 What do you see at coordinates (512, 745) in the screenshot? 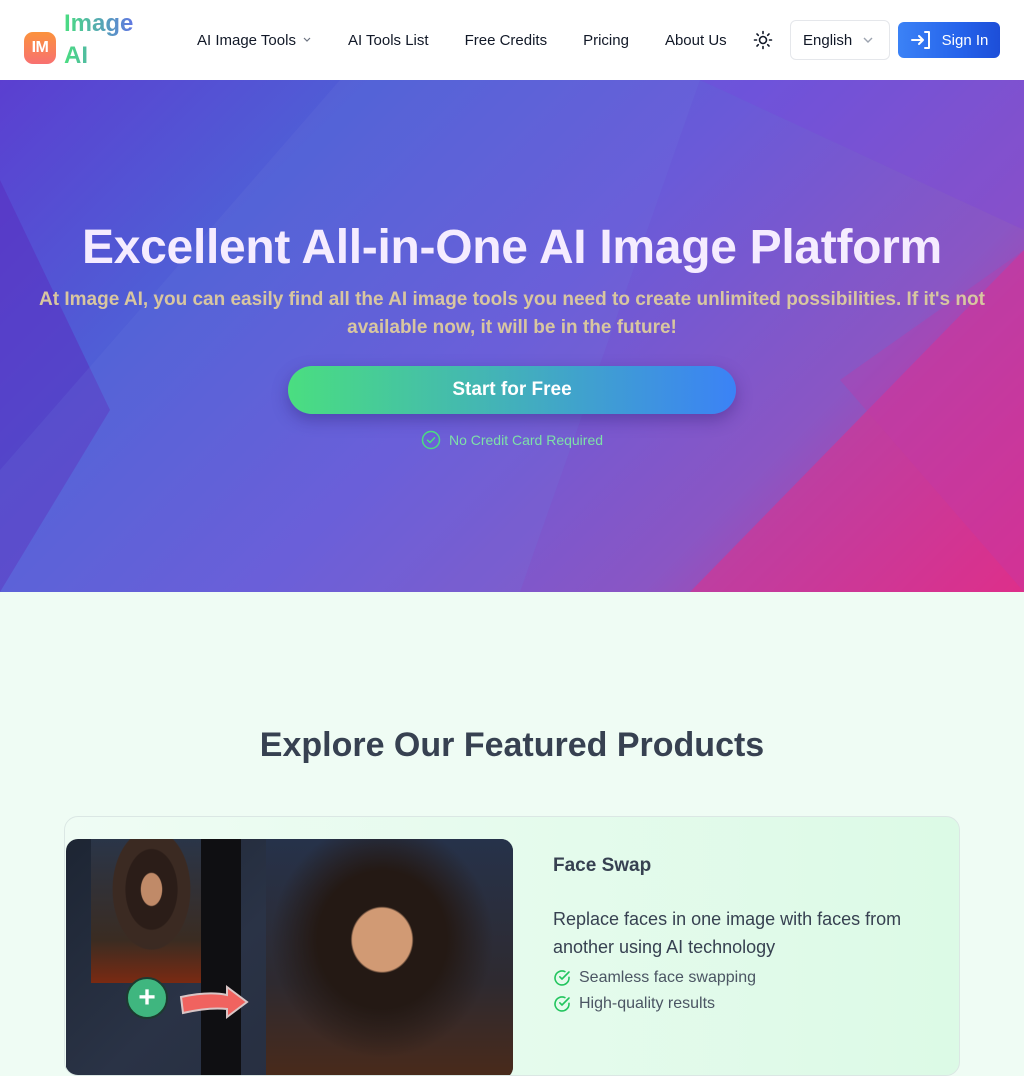
I see `featured-products-title: Explore Our Featured Products` at bounding box center [512, 745].